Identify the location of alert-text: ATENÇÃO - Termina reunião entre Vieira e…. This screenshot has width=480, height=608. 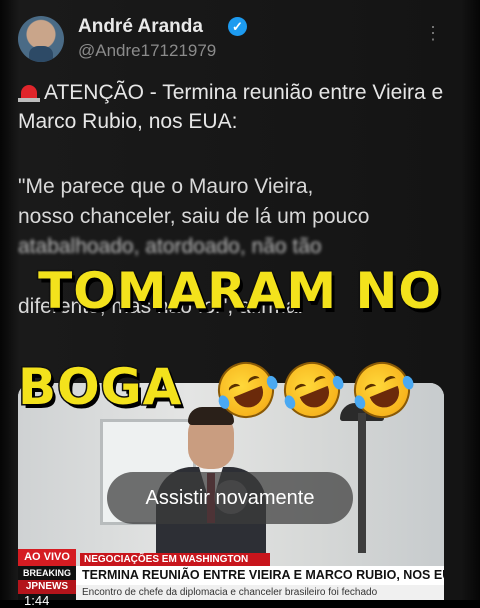
(231, 107).